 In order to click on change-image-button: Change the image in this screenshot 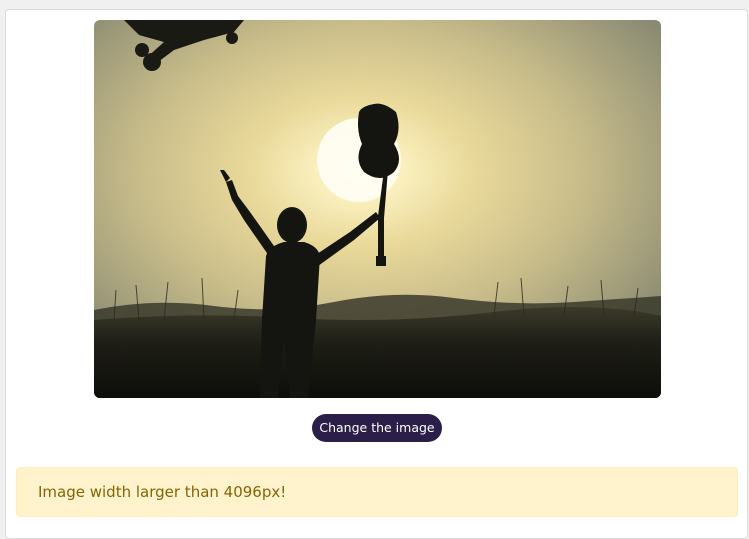, I will do `click(377, 428)`.